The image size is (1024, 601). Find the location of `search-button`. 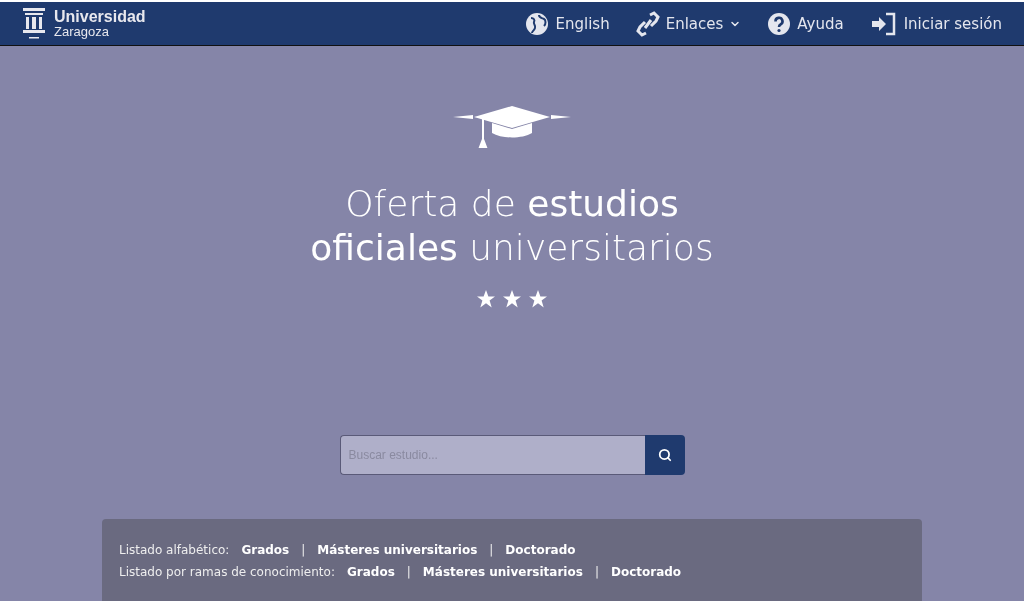

search-button is located at coordinates (664, 455).